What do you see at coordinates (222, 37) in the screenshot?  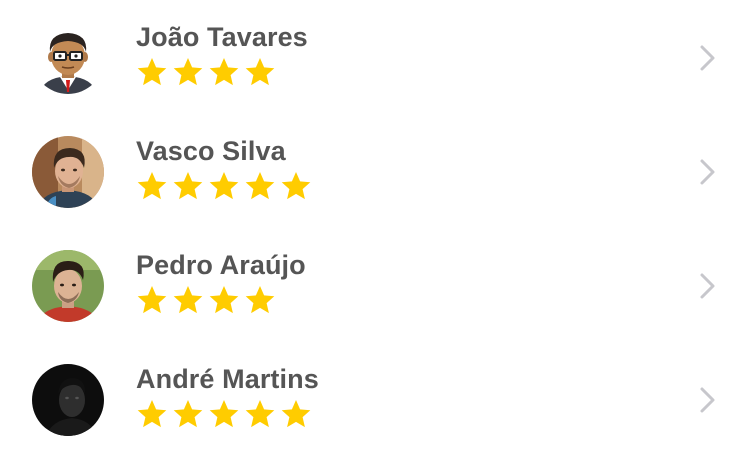 I see `person-name: João Tavares` at bounding box center [222, 37].